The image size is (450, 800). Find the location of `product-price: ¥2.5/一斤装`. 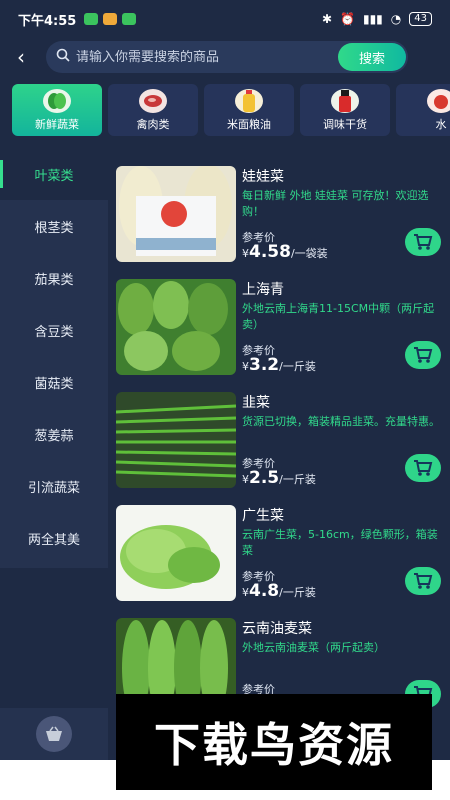

product-price: ¥2.5/一斤装 is located at coordinates (279, 478).